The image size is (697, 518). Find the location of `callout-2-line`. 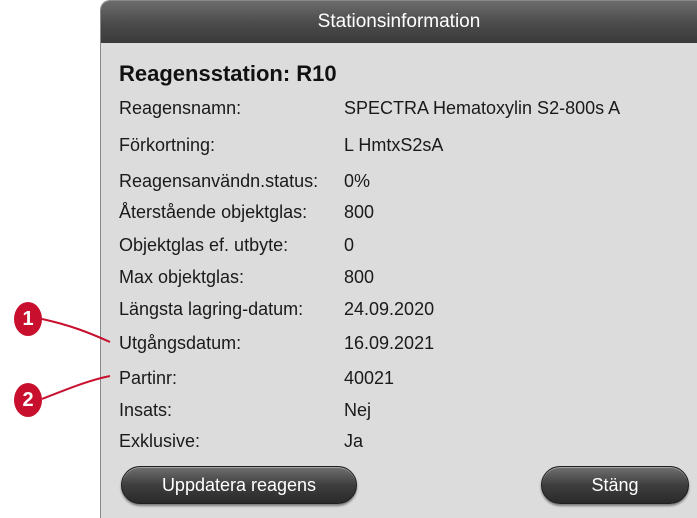

callout-2-line is located at coordinates (76, 387).